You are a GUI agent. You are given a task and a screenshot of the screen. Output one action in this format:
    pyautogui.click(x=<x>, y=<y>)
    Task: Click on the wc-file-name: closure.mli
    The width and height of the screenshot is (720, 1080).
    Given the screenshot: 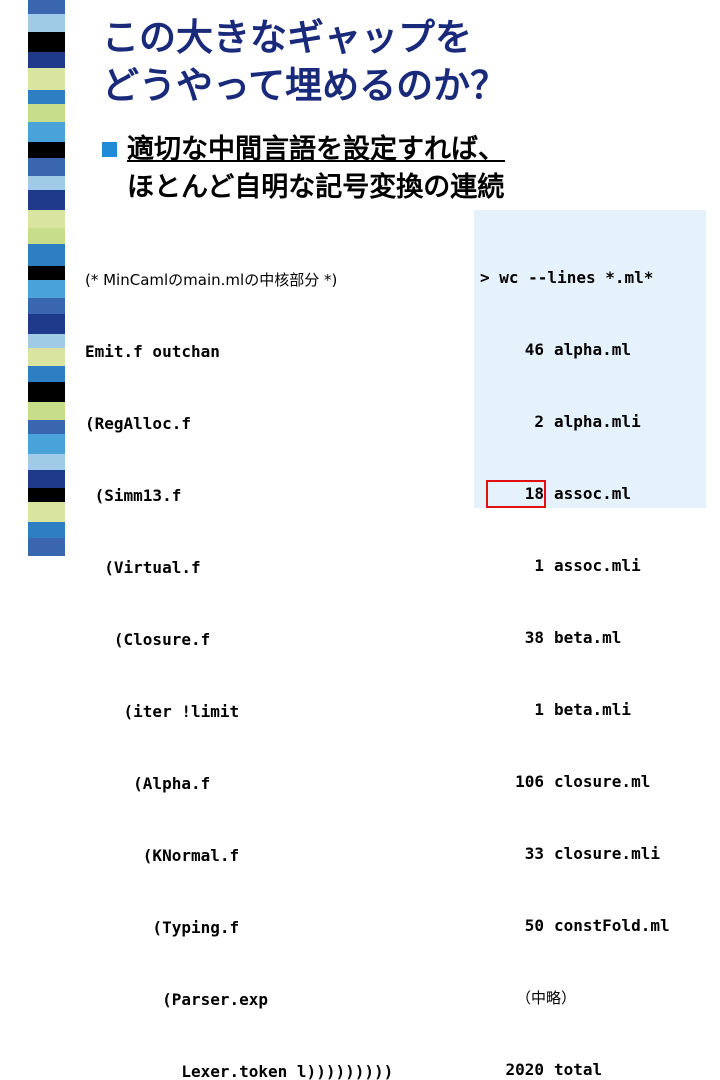 What is the action you would take?
    pyautogui.click(x=607, y=853)
    